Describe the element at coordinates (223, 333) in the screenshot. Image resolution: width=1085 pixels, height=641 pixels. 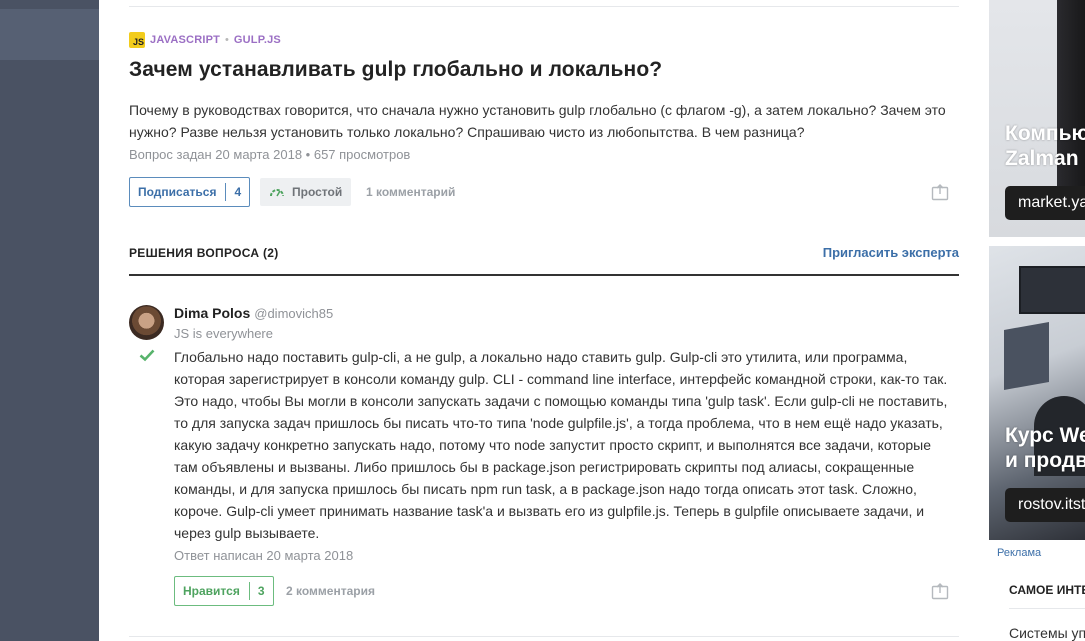
I see `author-subtitle: JS is everywhere` at that location.